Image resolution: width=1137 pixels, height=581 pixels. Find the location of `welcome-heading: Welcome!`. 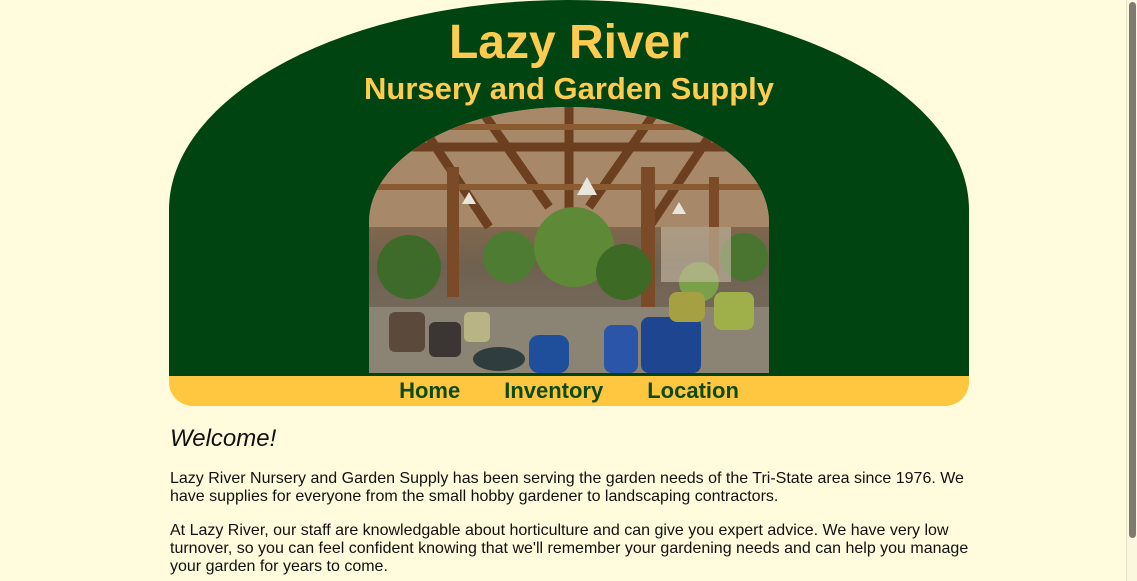

welcome-heading: Welcome! is located at coordinates (223, 438).